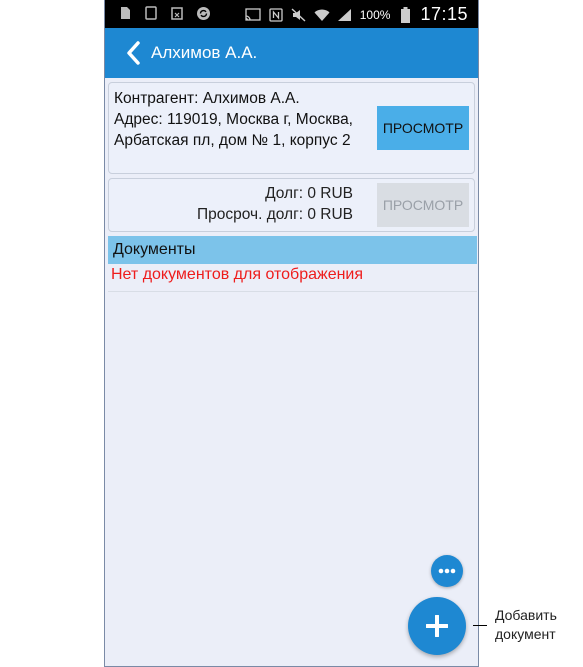 The height and width of the screenshot is (667, 583). What do you see at coordinates (125, 13) in the screenshot?
I see `sim-card-icon` at bounding box center [125, 13].